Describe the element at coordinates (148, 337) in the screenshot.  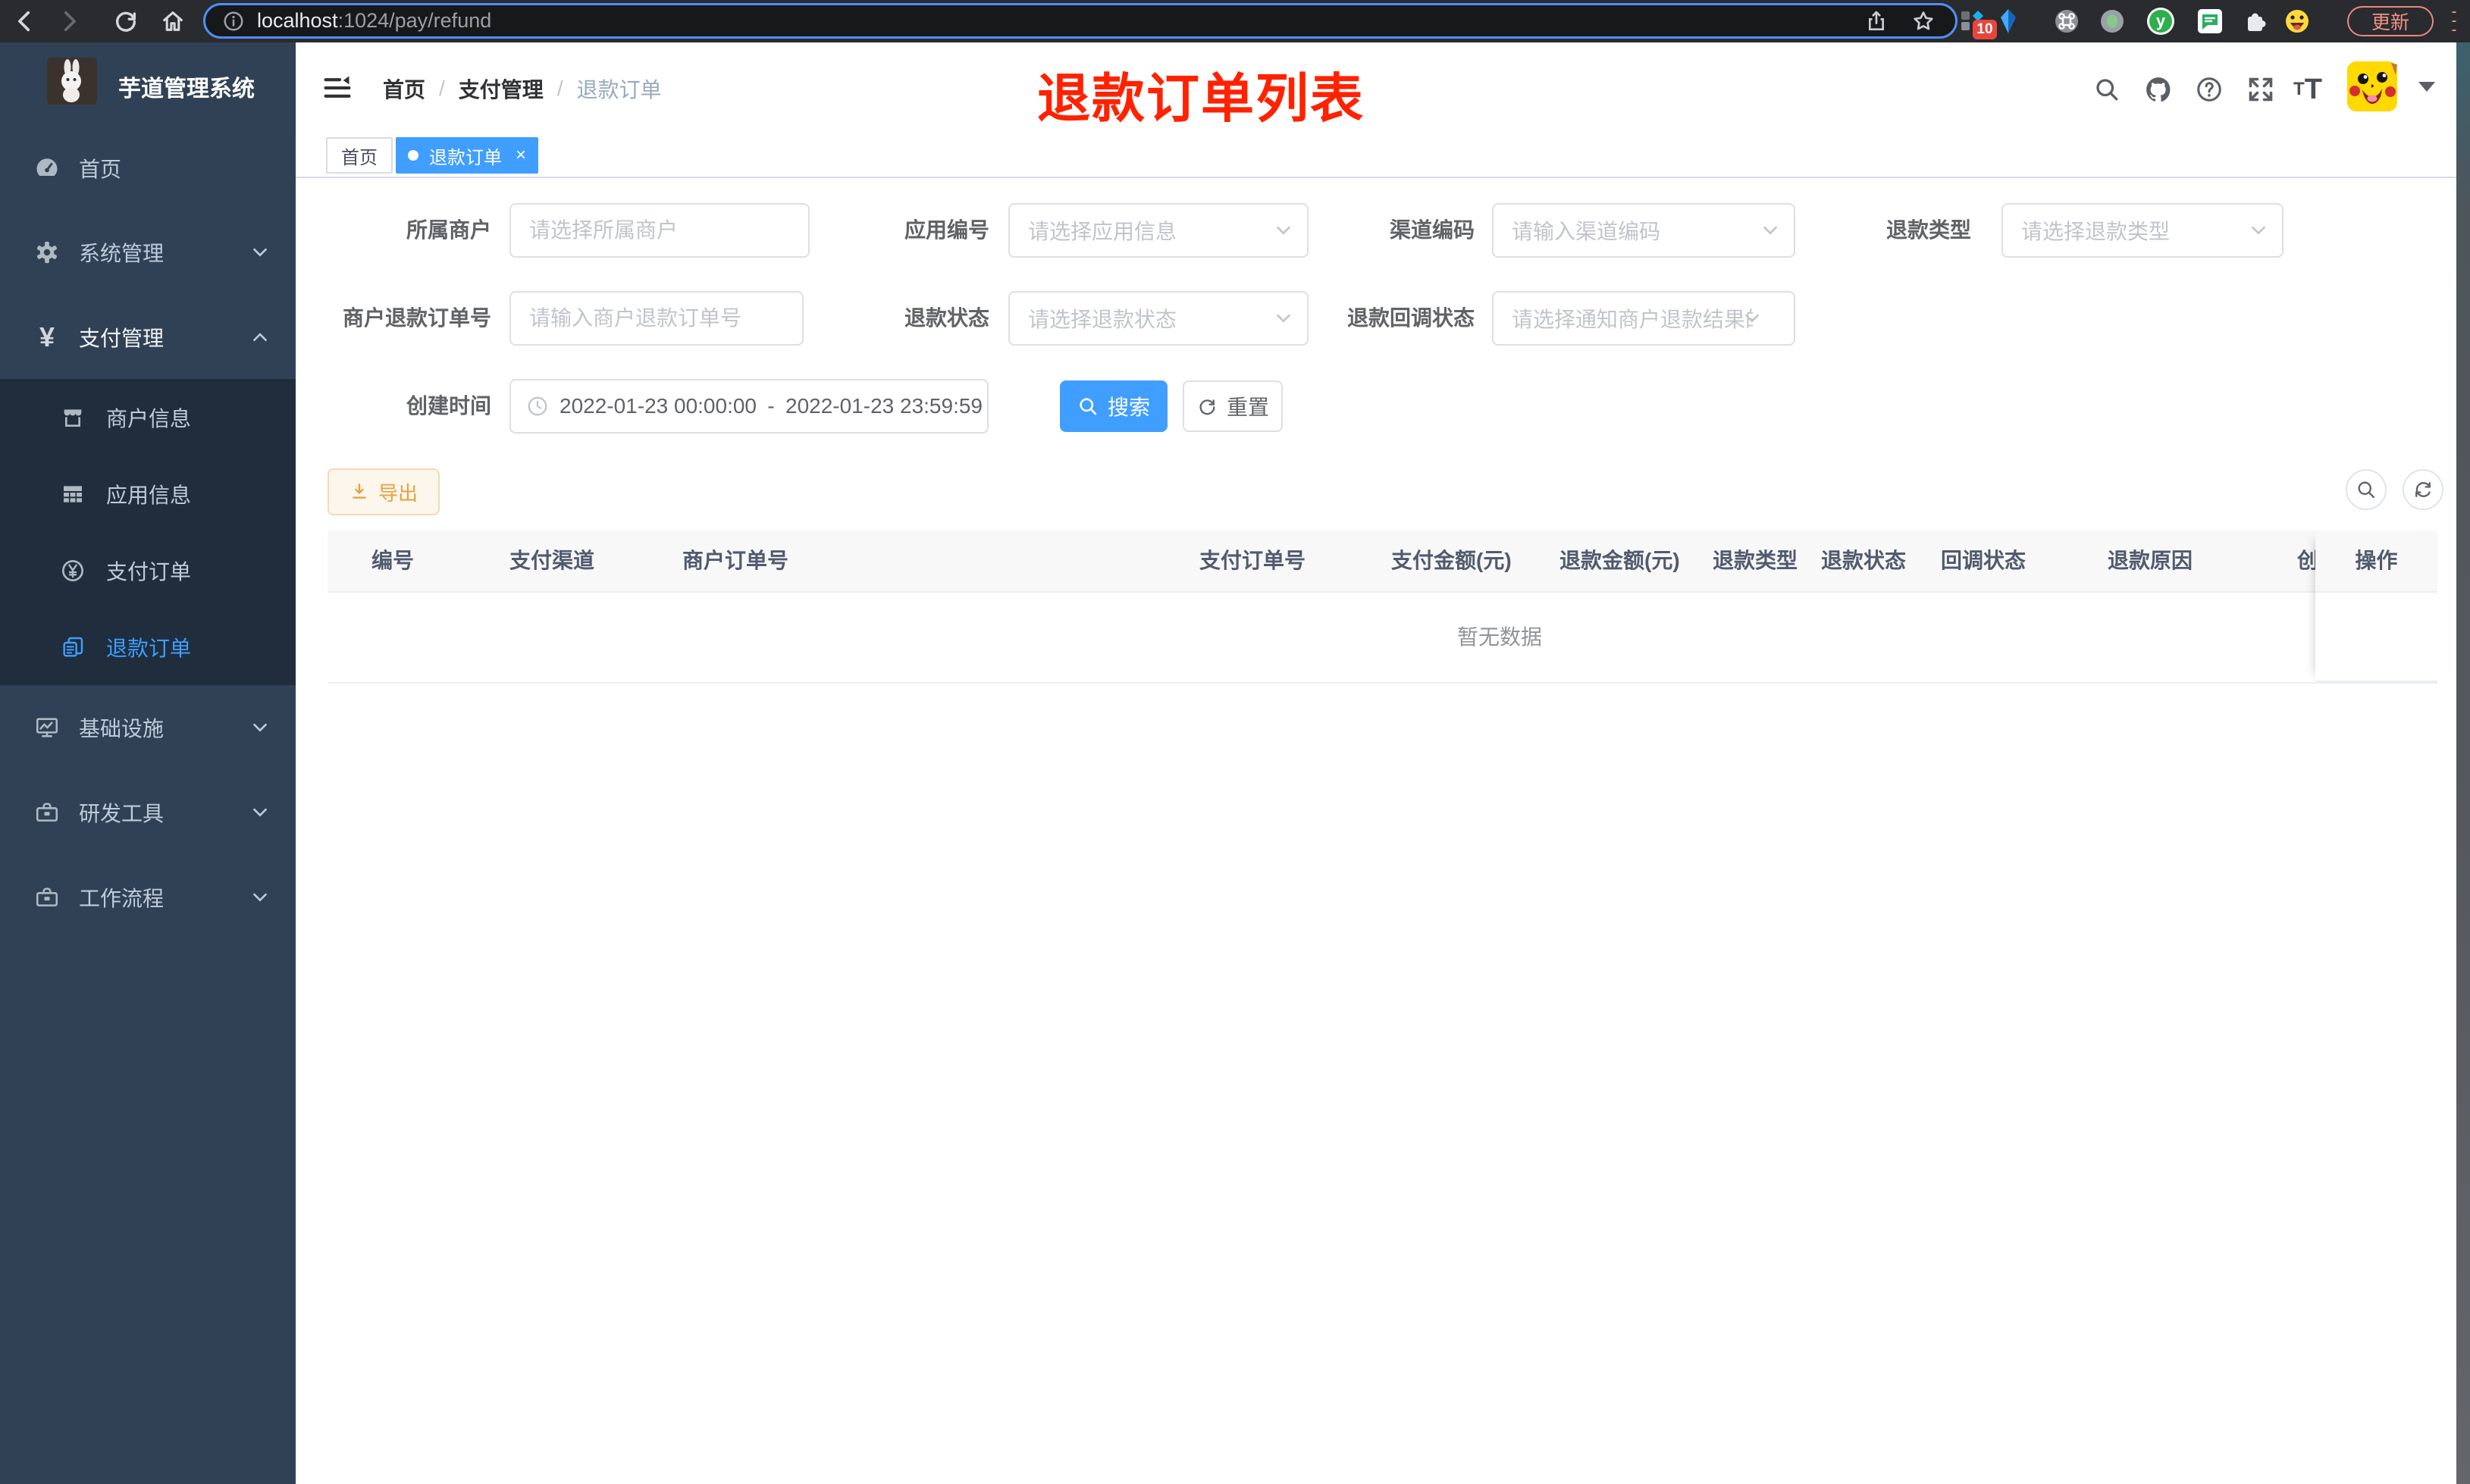
I see `sidebar-item-pay: ¥ 支付管理` at that location.